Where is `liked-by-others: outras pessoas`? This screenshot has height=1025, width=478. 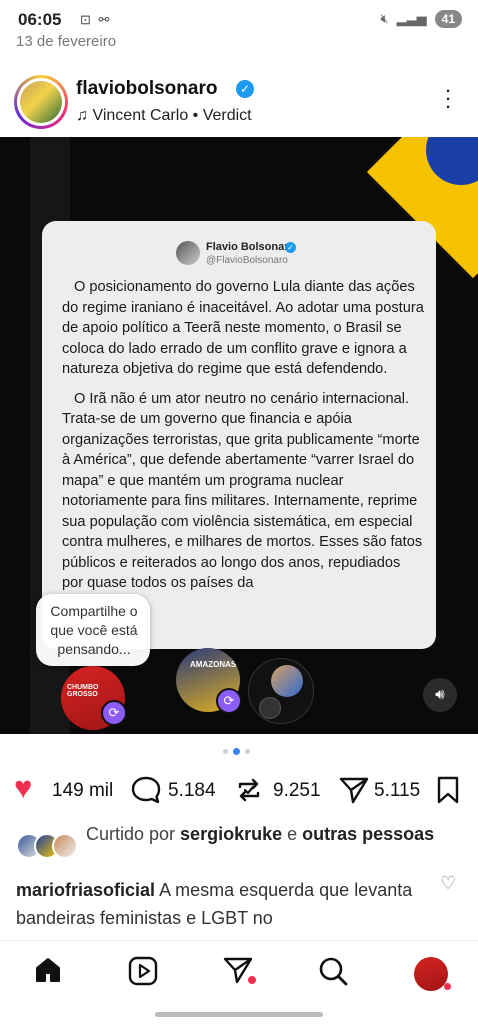
liked-by-others: outras pessoas is located at coordinates (368, 834).